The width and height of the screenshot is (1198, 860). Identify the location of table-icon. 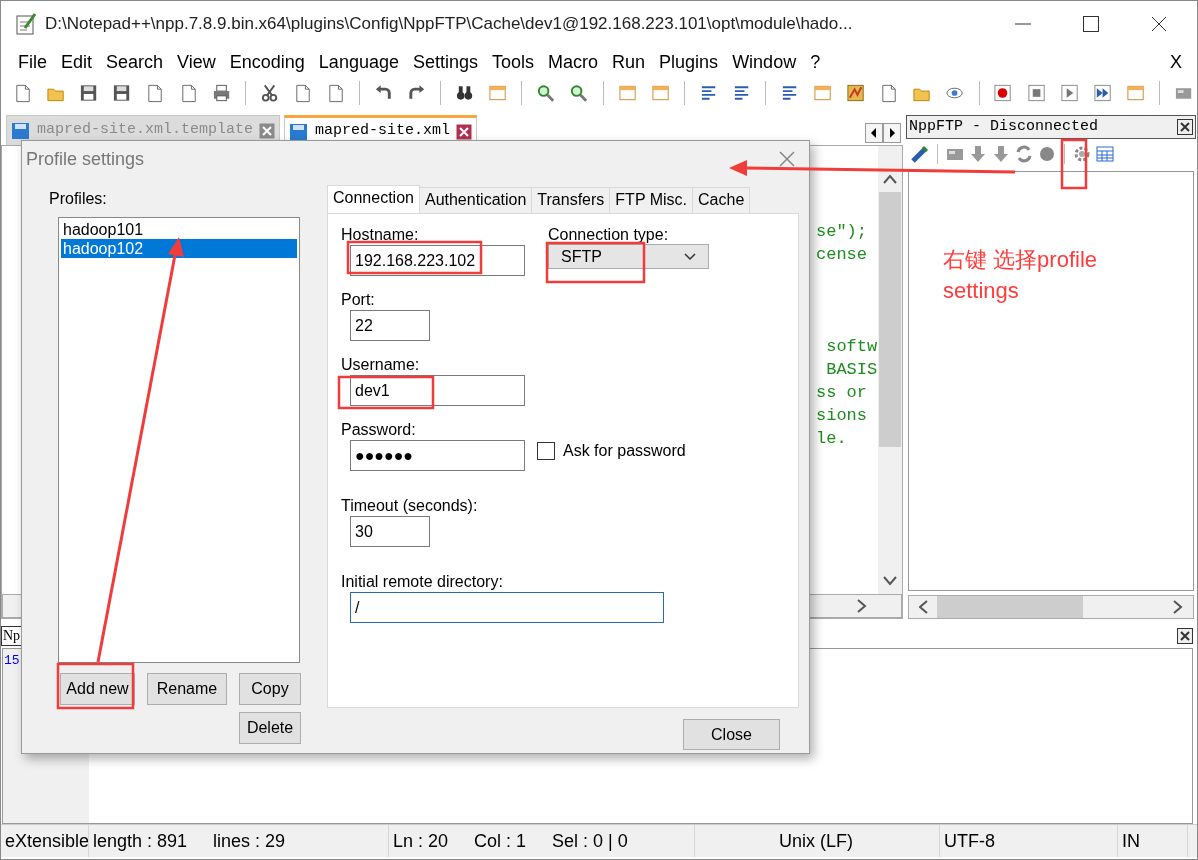
(1105, 154).